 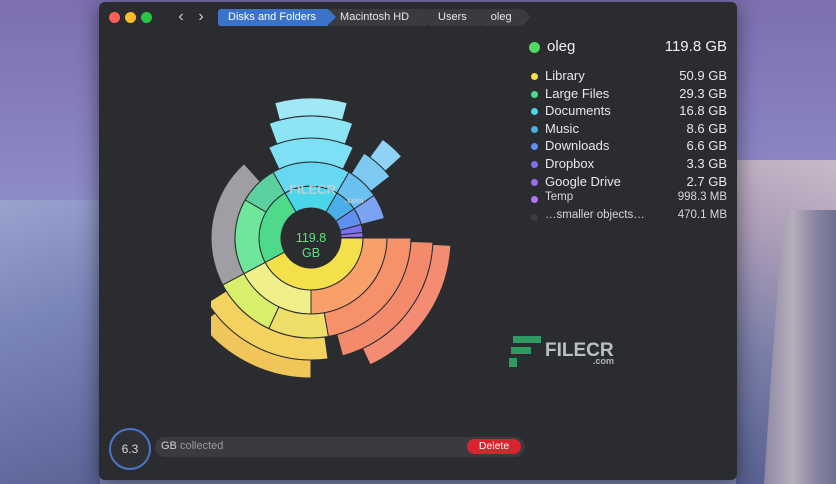 I want to click on chevron-left-icon: ‹, so click(x=181, y=17).